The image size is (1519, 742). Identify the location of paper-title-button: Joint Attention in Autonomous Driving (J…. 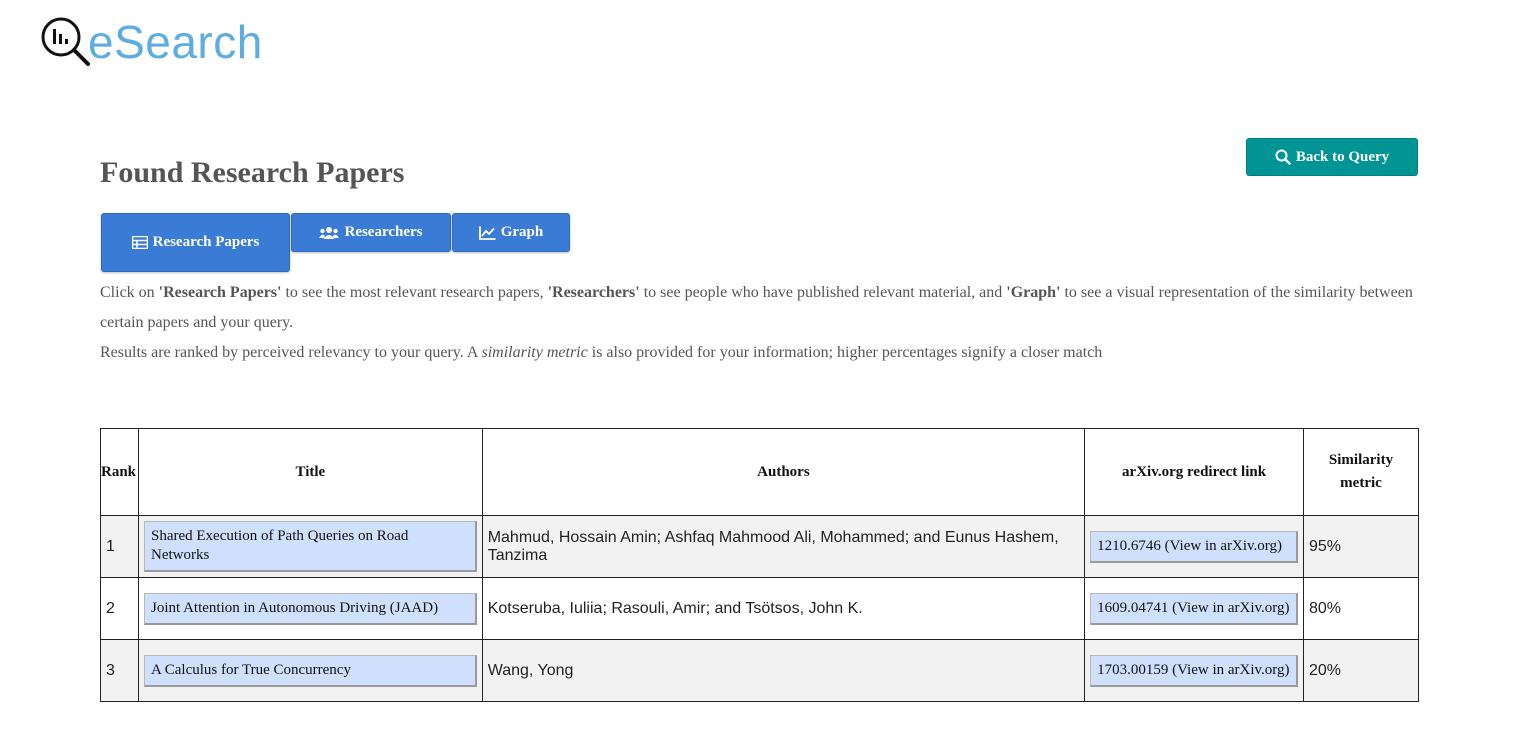
(310, 608).